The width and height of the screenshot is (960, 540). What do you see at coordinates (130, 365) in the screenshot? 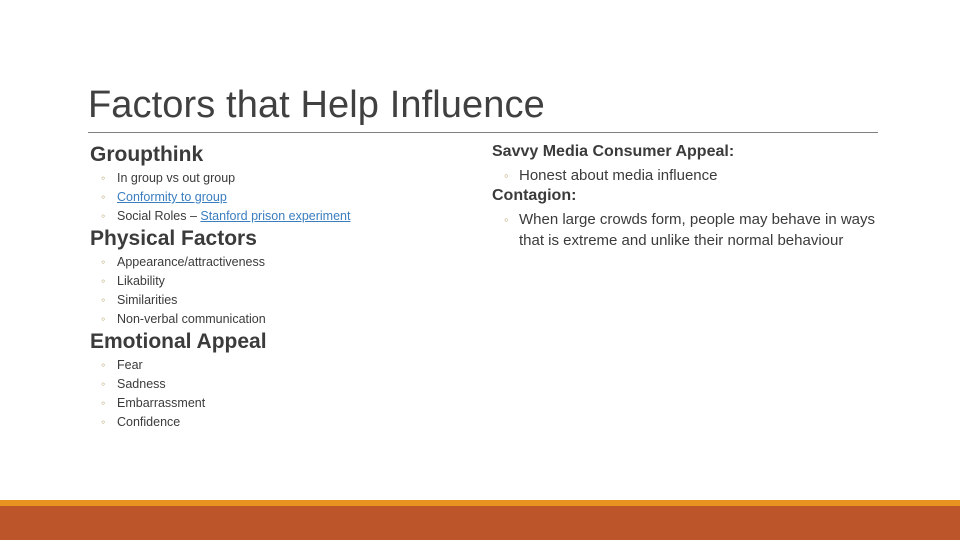
I see `bullet-text: Fear` at bounding box center [130, 365].